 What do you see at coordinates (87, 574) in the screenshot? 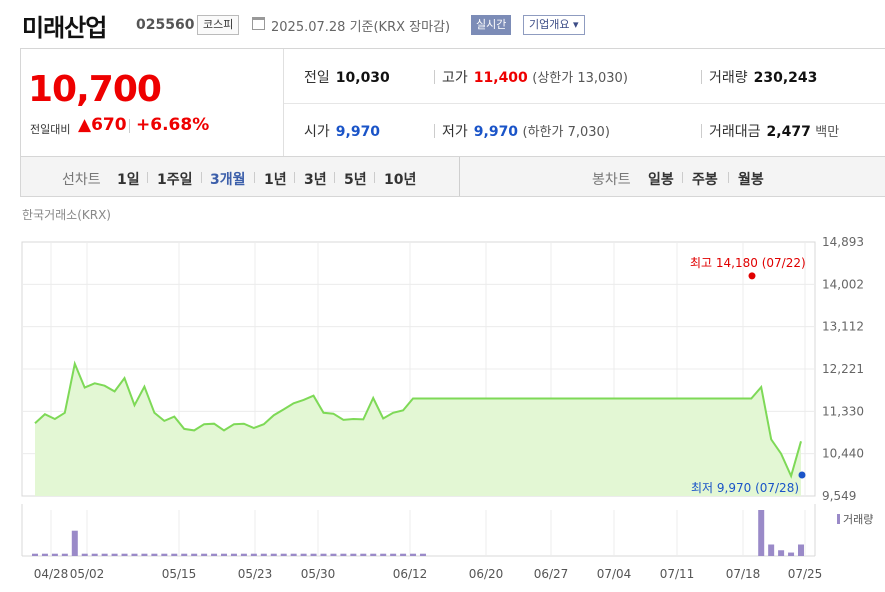
I see `x-tick-label: 05/02` at bounding box center [87, 574].